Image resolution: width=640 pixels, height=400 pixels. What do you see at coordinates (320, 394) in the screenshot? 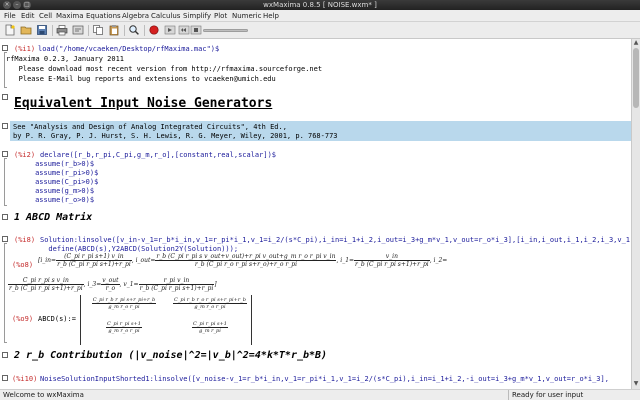
I see `status-bar: Welcome to wxMaxima Ready for user input` at bounding box center [320, 394].